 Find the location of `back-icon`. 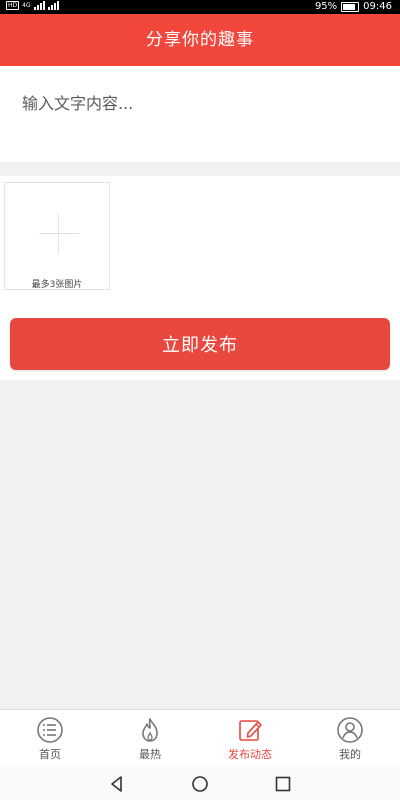

back-icon is located at coordinates (117, 784).